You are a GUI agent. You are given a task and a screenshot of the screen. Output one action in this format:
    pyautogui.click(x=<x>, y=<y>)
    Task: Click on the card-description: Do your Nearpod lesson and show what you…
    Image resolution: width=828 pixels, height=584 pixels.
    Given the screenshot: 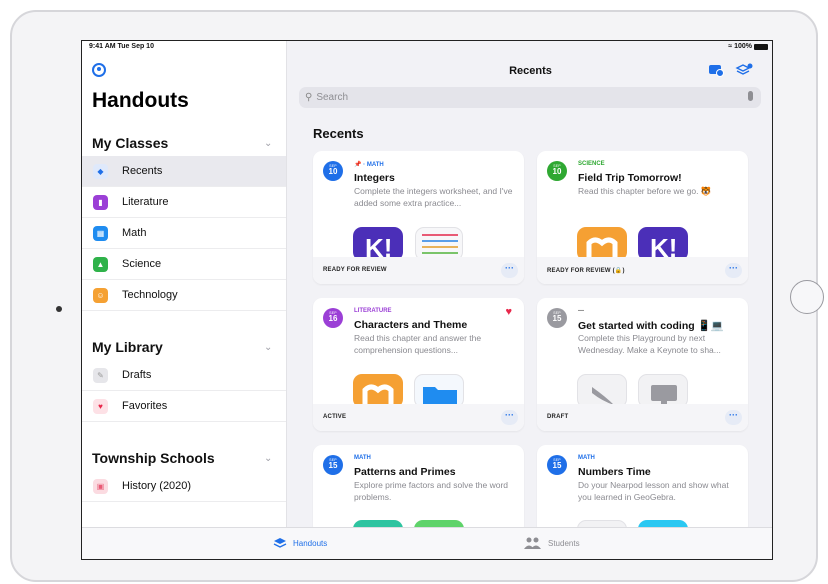 What is the action you would take?
    pyautogui.click(x=653, y=491)
    